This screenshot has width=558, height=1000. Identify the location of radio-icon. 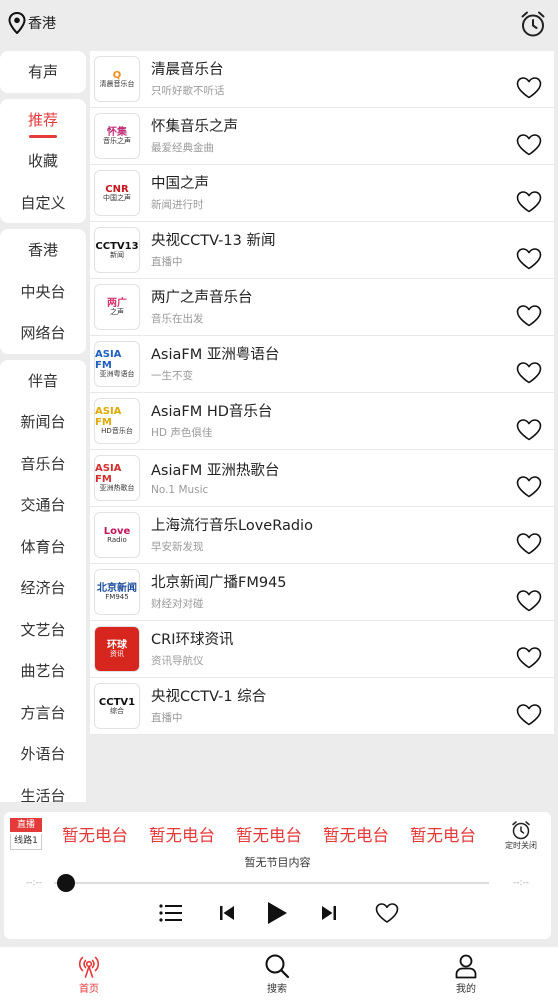
(89, 967).